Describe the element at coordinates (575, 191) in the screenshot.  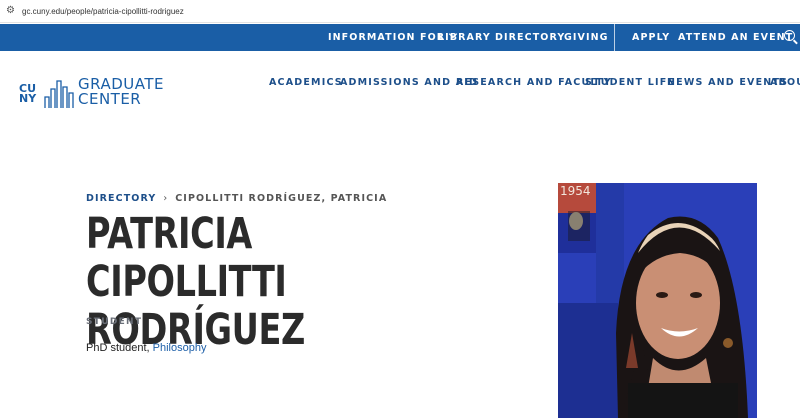
I see `photo-year-text: 1954` at that location.